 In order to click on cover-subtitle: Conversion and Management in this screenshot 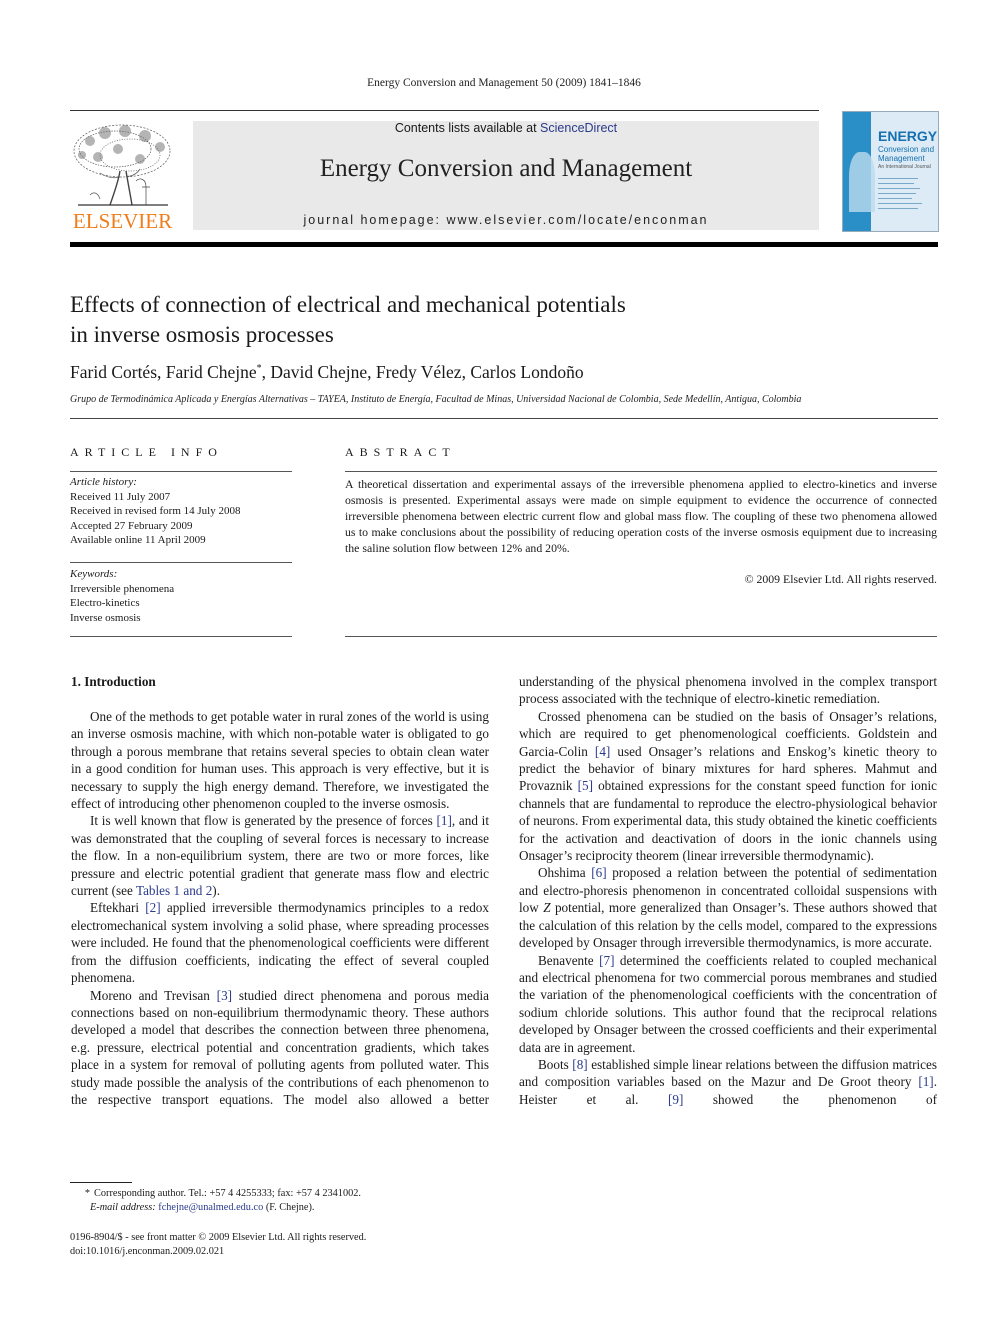, I will do `click(906, 154)`.